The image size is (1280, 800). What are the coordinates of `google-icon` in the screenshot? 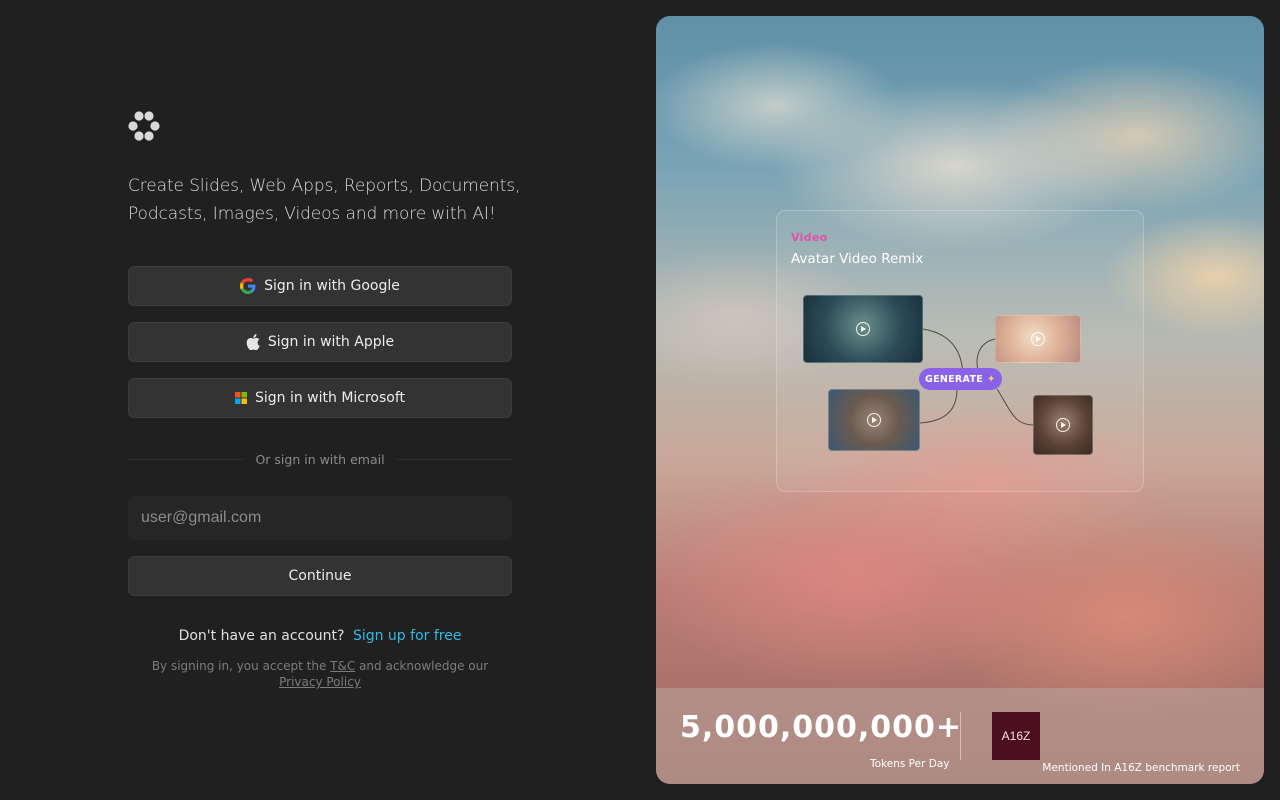 It's located at (248, 286).